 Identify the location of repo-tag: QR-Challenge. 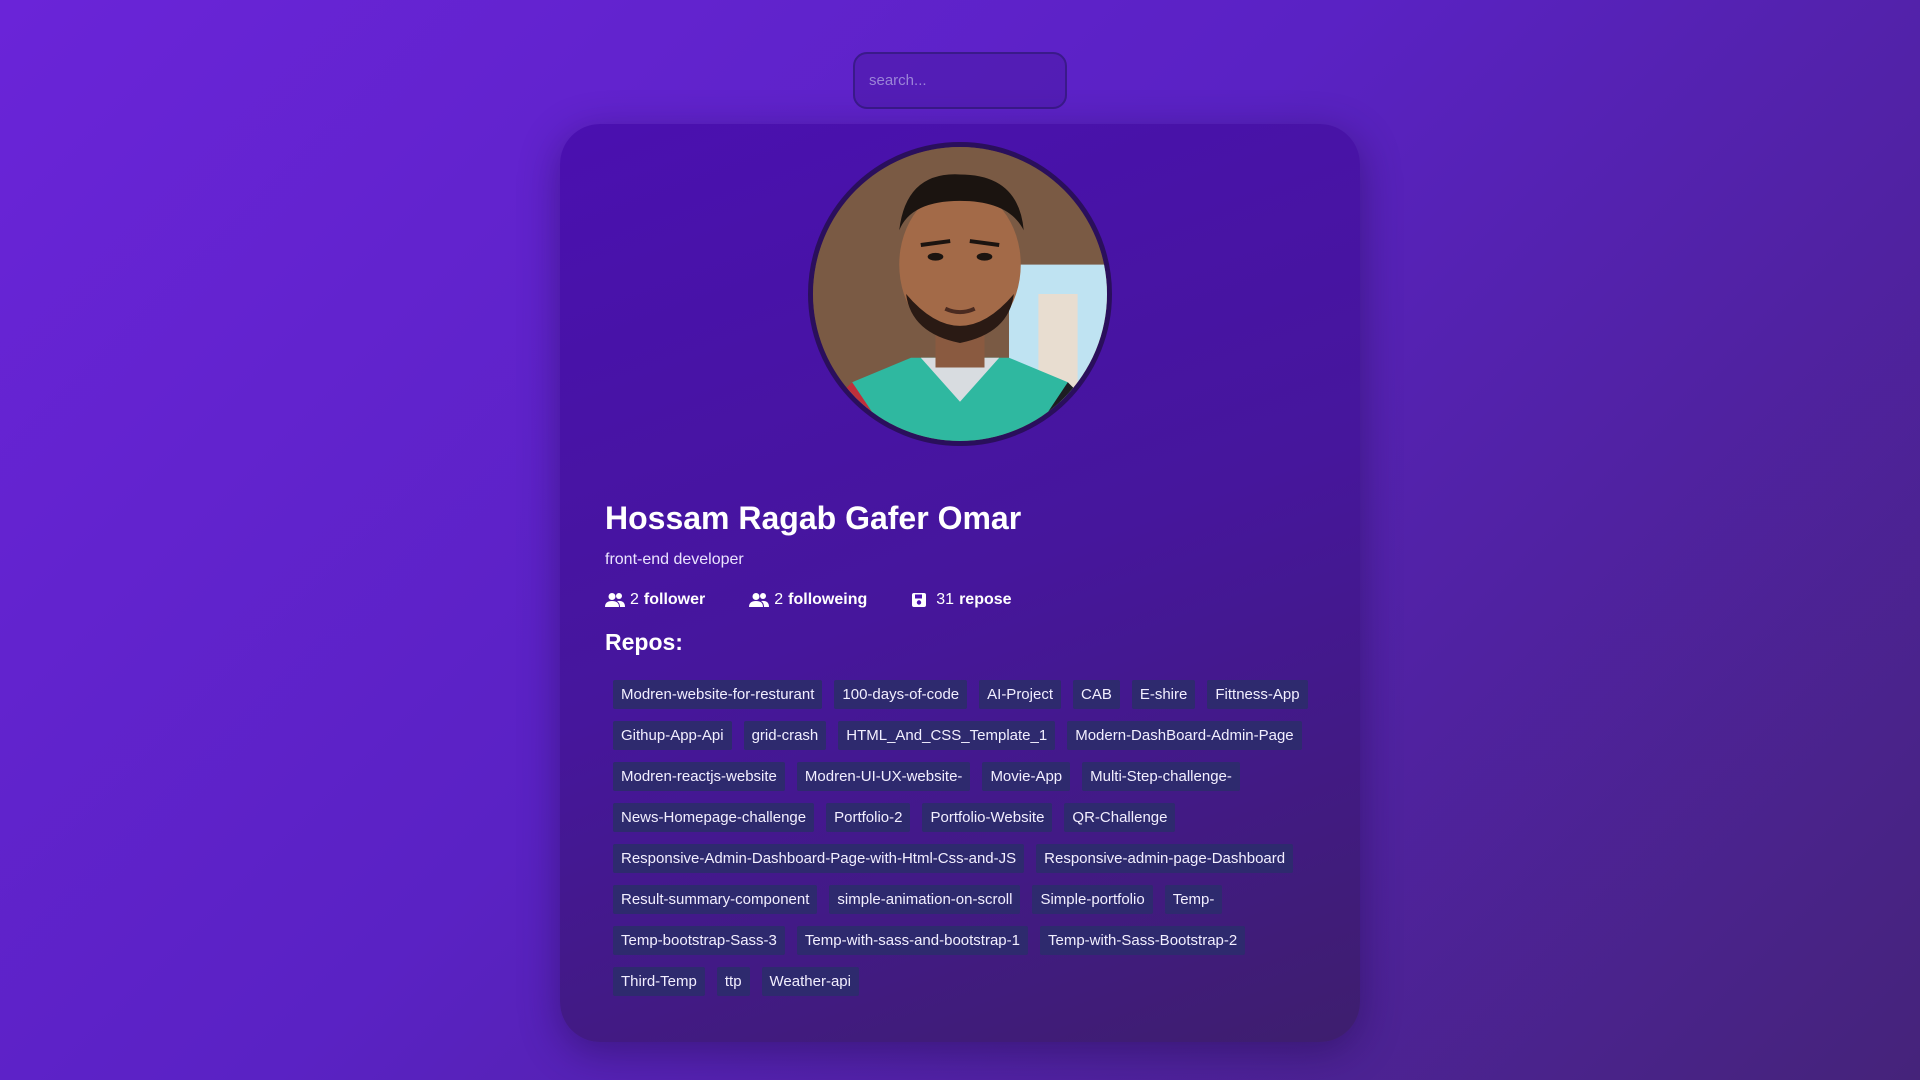
(1120, 817).